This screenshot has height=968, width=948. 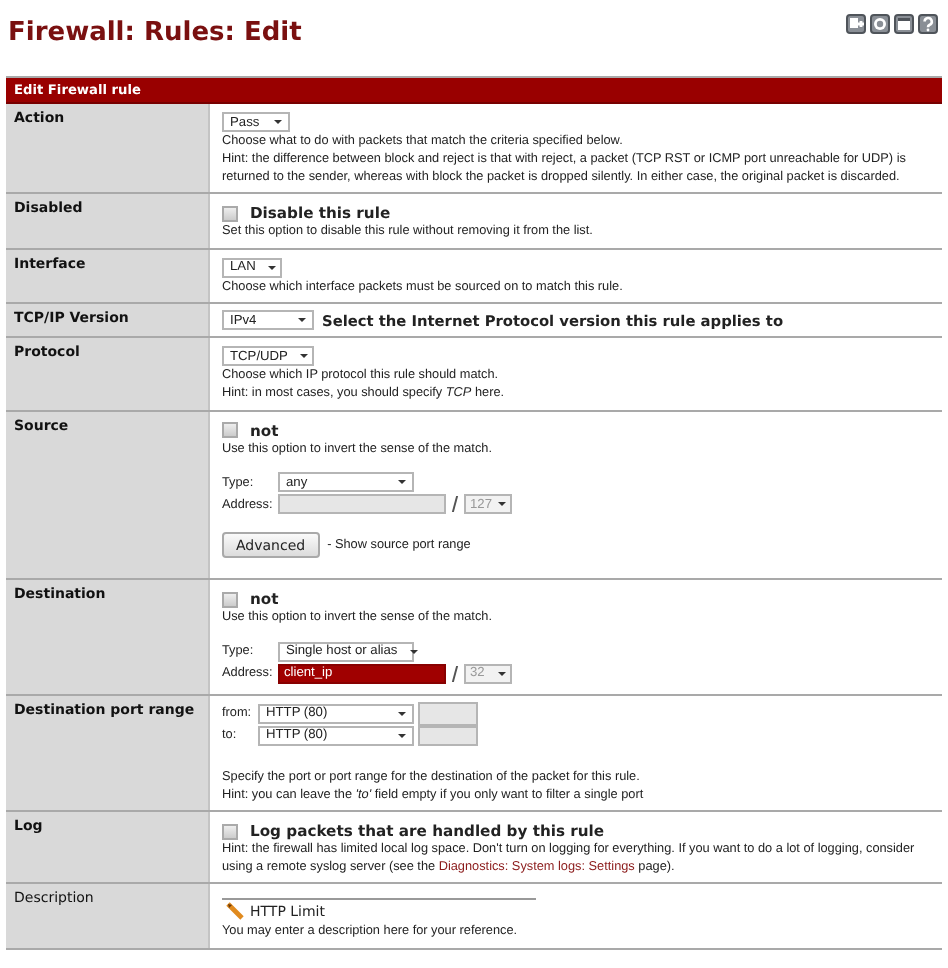 What do you see at coordinates (904, 24) in the screenshot?
I see `window-icon` at bounding box center [904, 24].